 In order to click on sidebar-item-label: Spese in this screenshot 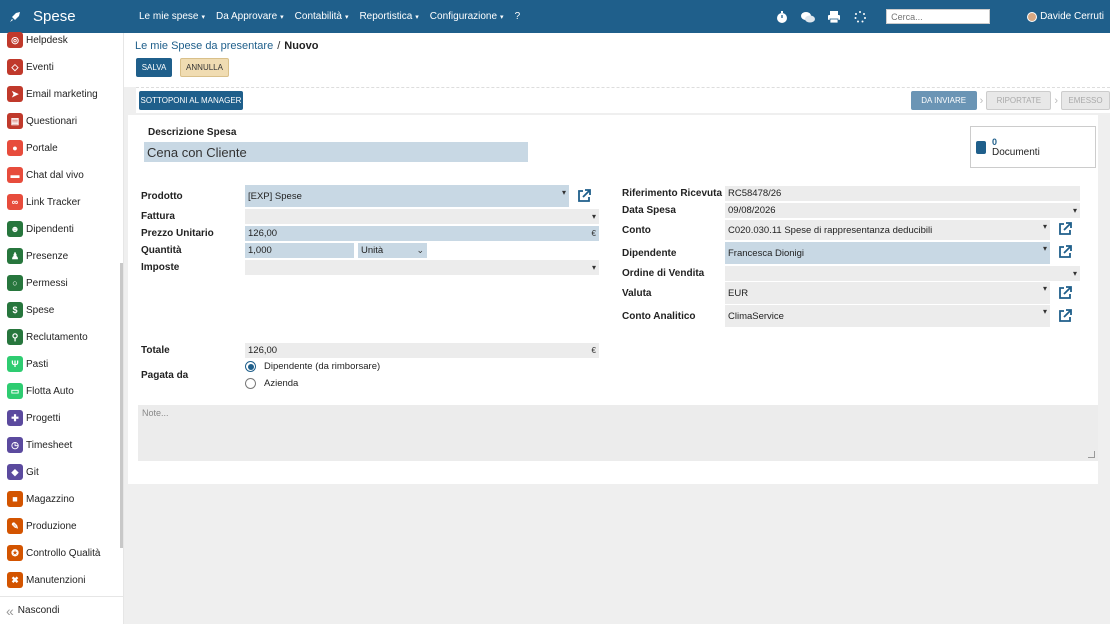, I will do `click(40, 310)`.